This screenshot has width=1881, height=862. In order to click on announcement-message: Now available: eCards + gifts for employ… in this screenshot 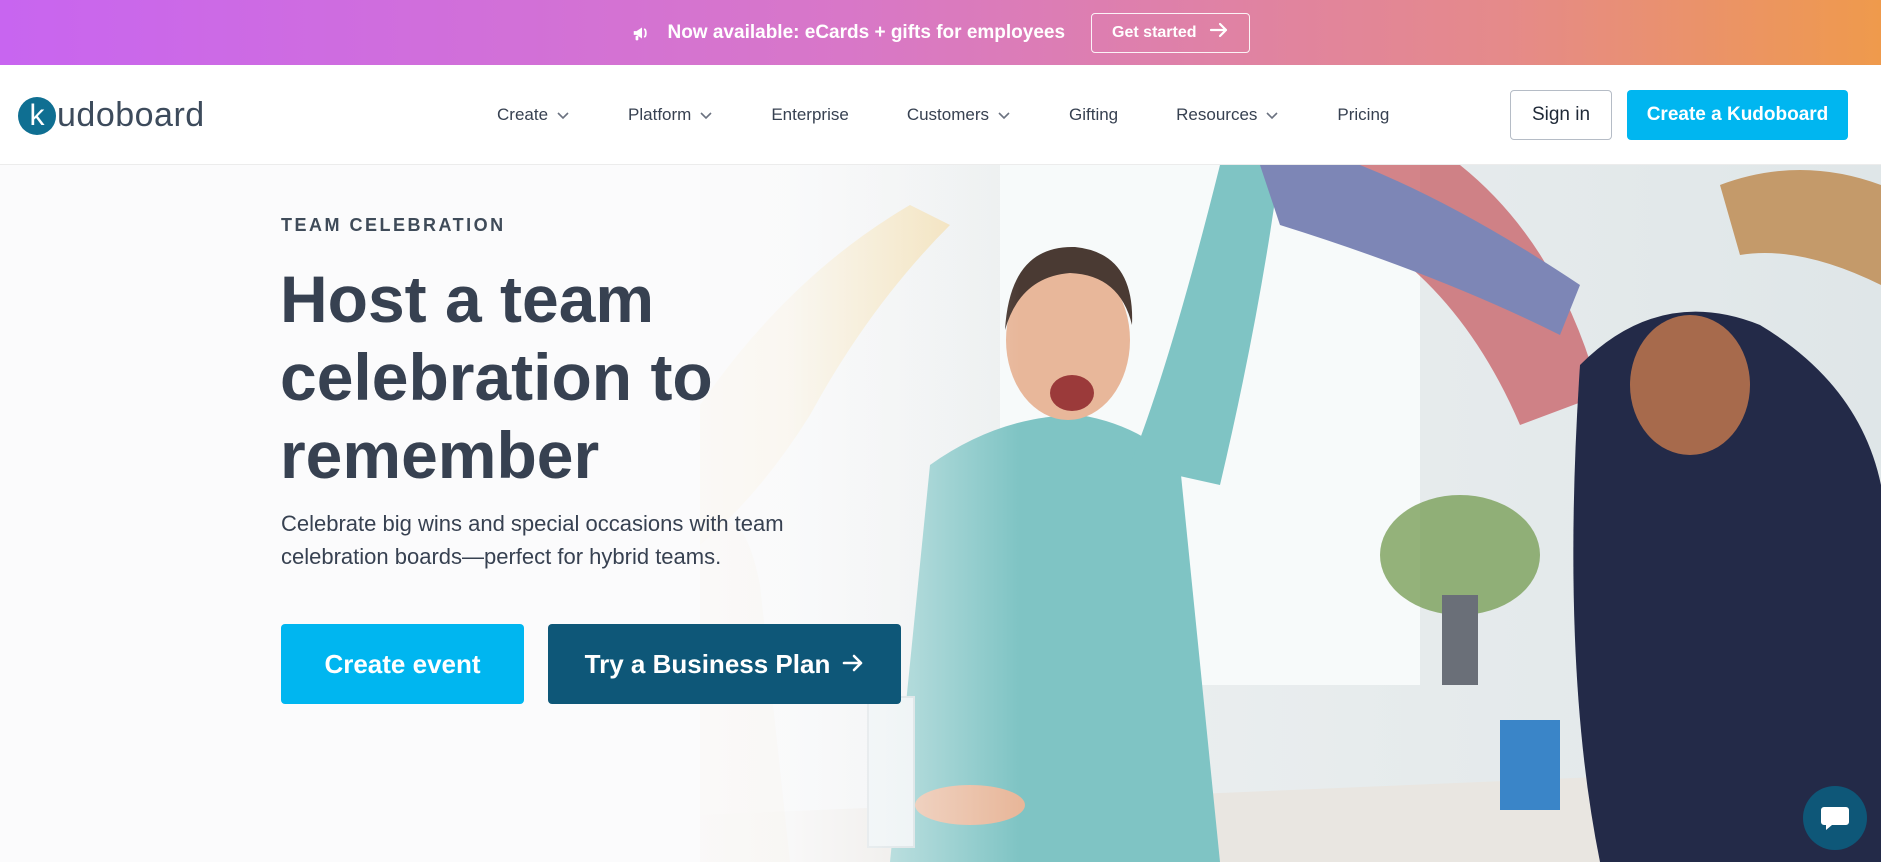, I will do `click(866, 32)`.